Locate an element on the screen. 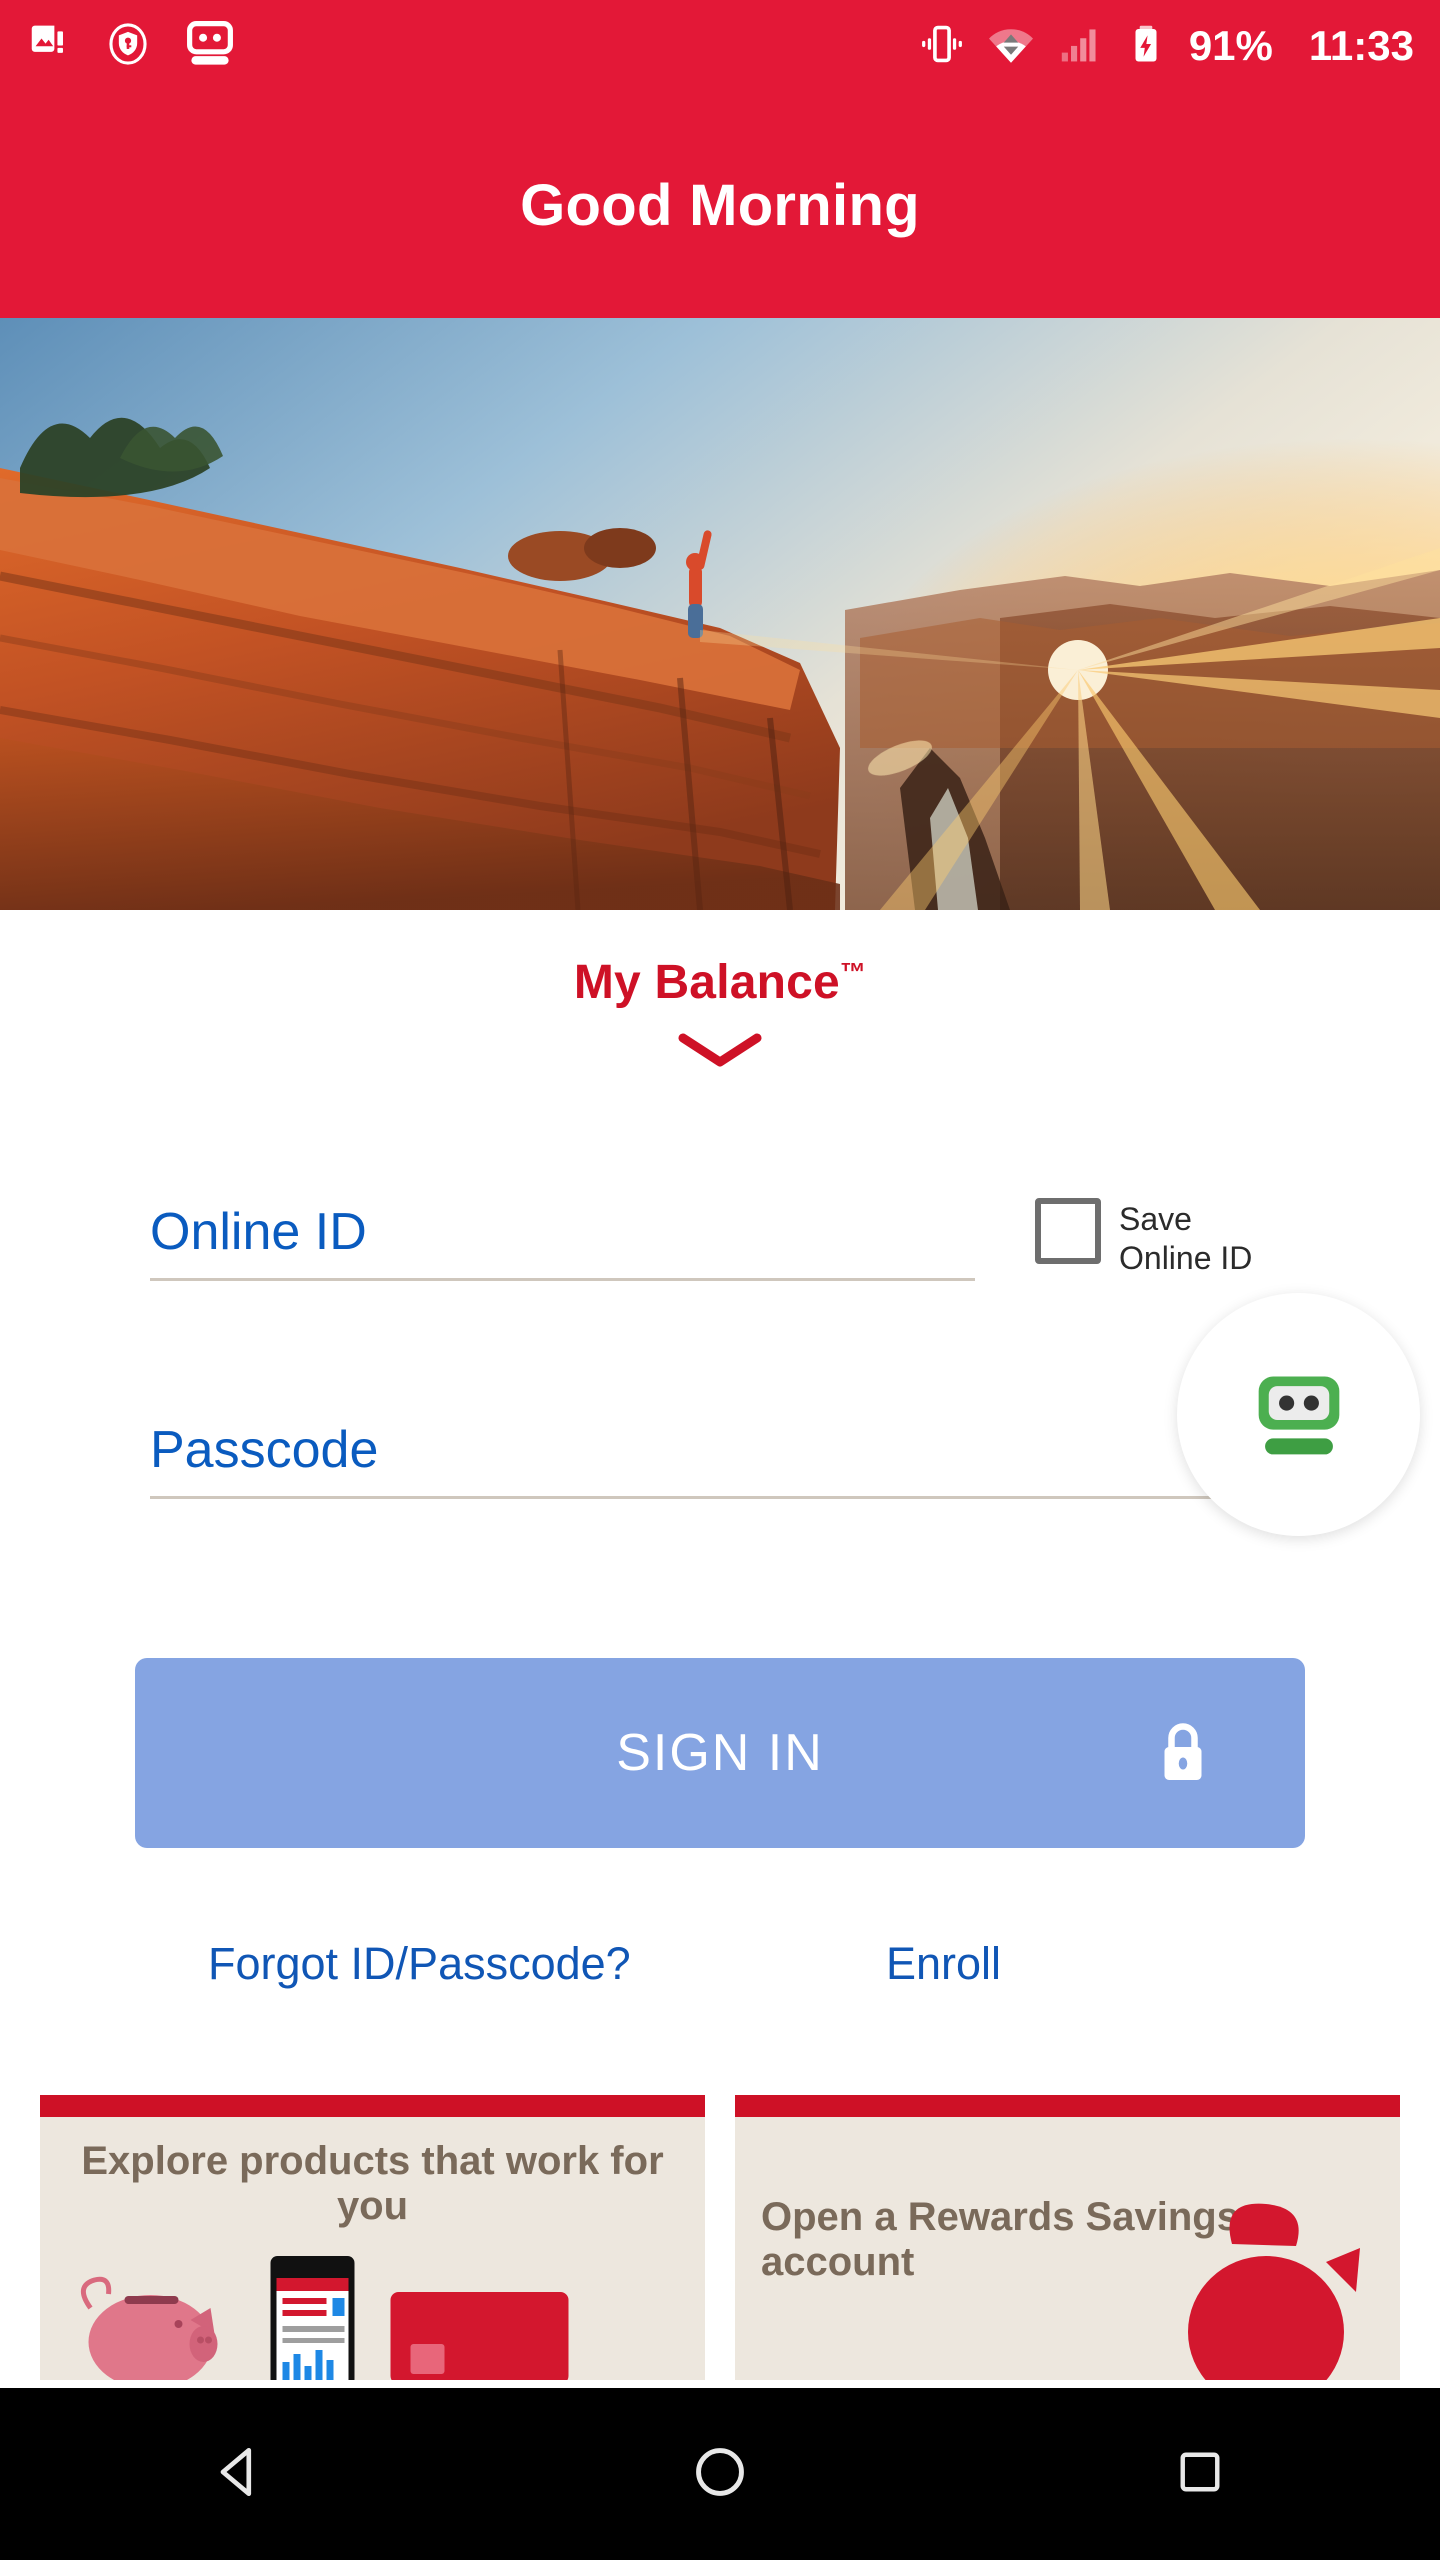  passcode-field is located at coordinates (720, 1459).